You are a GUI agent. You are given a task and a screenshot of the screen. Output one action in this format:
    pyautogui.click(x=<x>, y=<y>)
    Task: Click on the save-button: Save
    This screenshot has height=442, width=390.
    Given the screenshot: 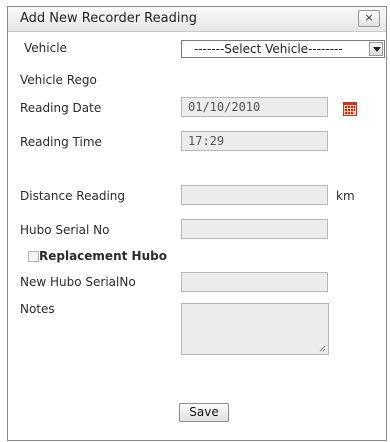 What is the action you would take?
    pyautogui.click(x=204, y=412)
    